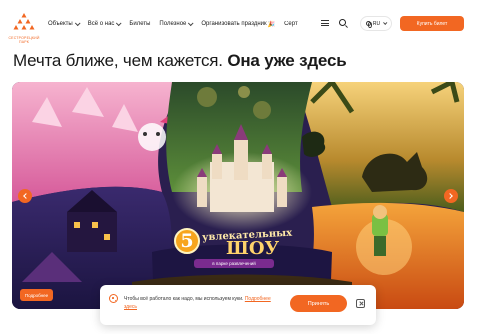  I want to click on cookie-icon, so click(113, 298).